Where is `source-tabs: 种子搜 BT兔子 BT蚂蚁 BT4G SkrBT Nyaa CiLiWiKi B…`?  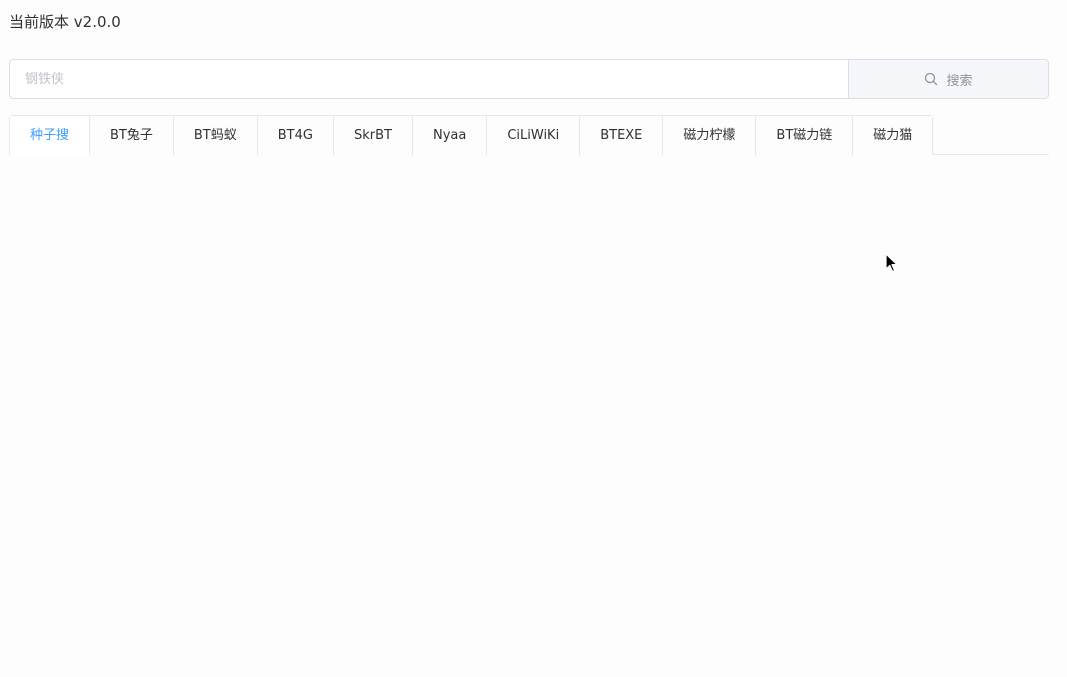 source-tabs: 种子搜 BT兔子 BT蚂蚁 BT4G SkrBT Nyaa CiLiWiKi B… is located at coordinates (529, 135).